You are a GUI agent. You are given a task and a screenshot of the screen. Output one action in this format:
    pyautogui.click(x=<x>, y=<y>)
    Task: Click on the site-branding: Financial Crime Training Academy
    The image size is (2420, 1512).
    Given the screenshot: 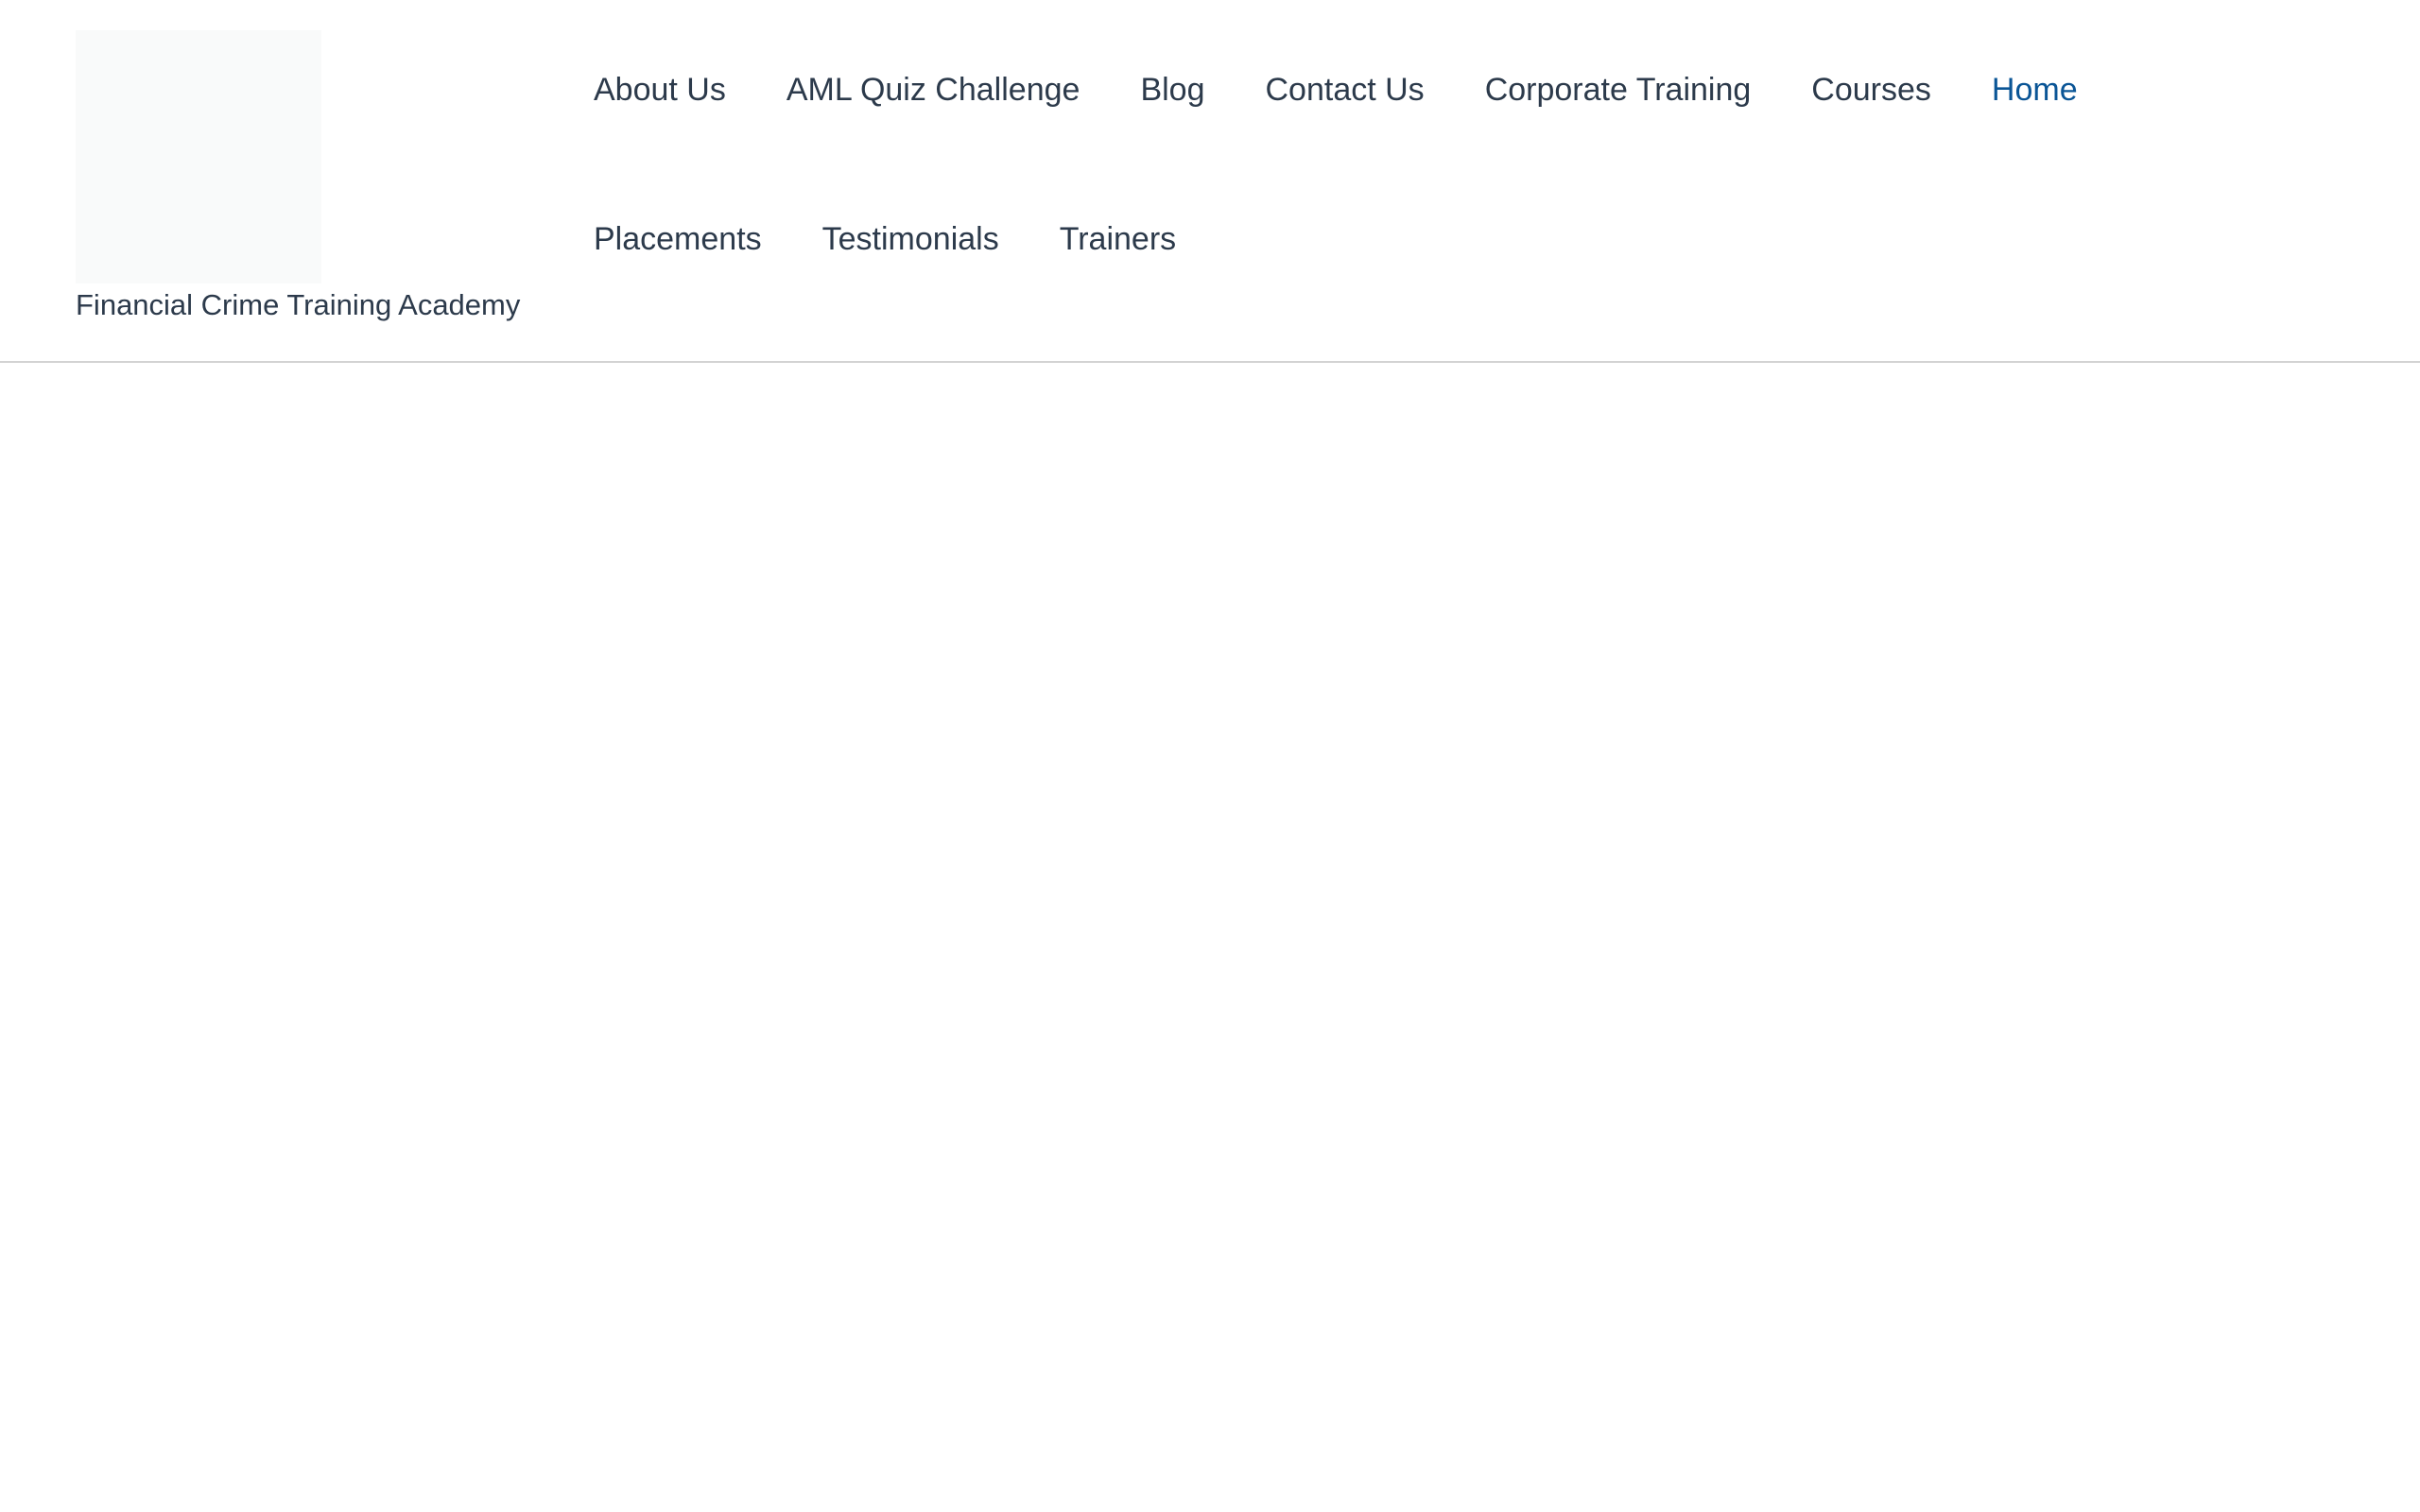 What is the action you would take?
    pyautogui.click(x=298, y=175)
    